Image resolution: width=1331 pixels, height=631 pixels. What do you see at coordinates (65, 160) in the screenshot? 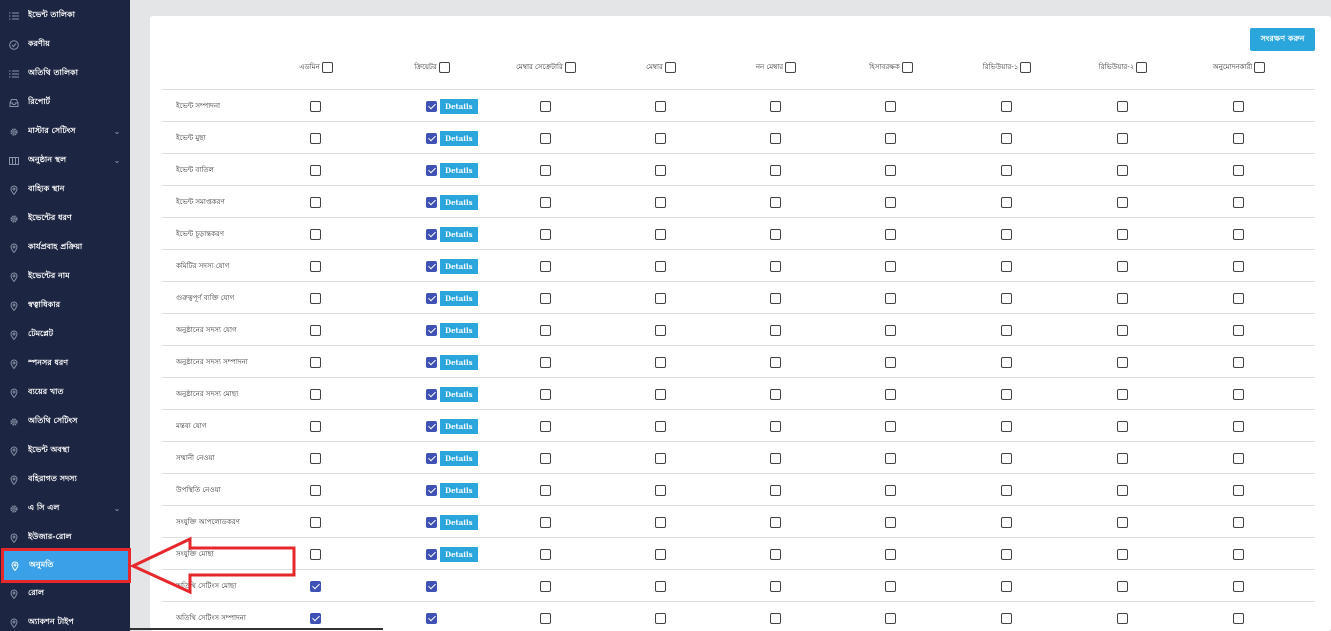
I see `sidebar-item-5: অনুষ্ঠান স্থল ⌄` at bounding box center [65, 160].